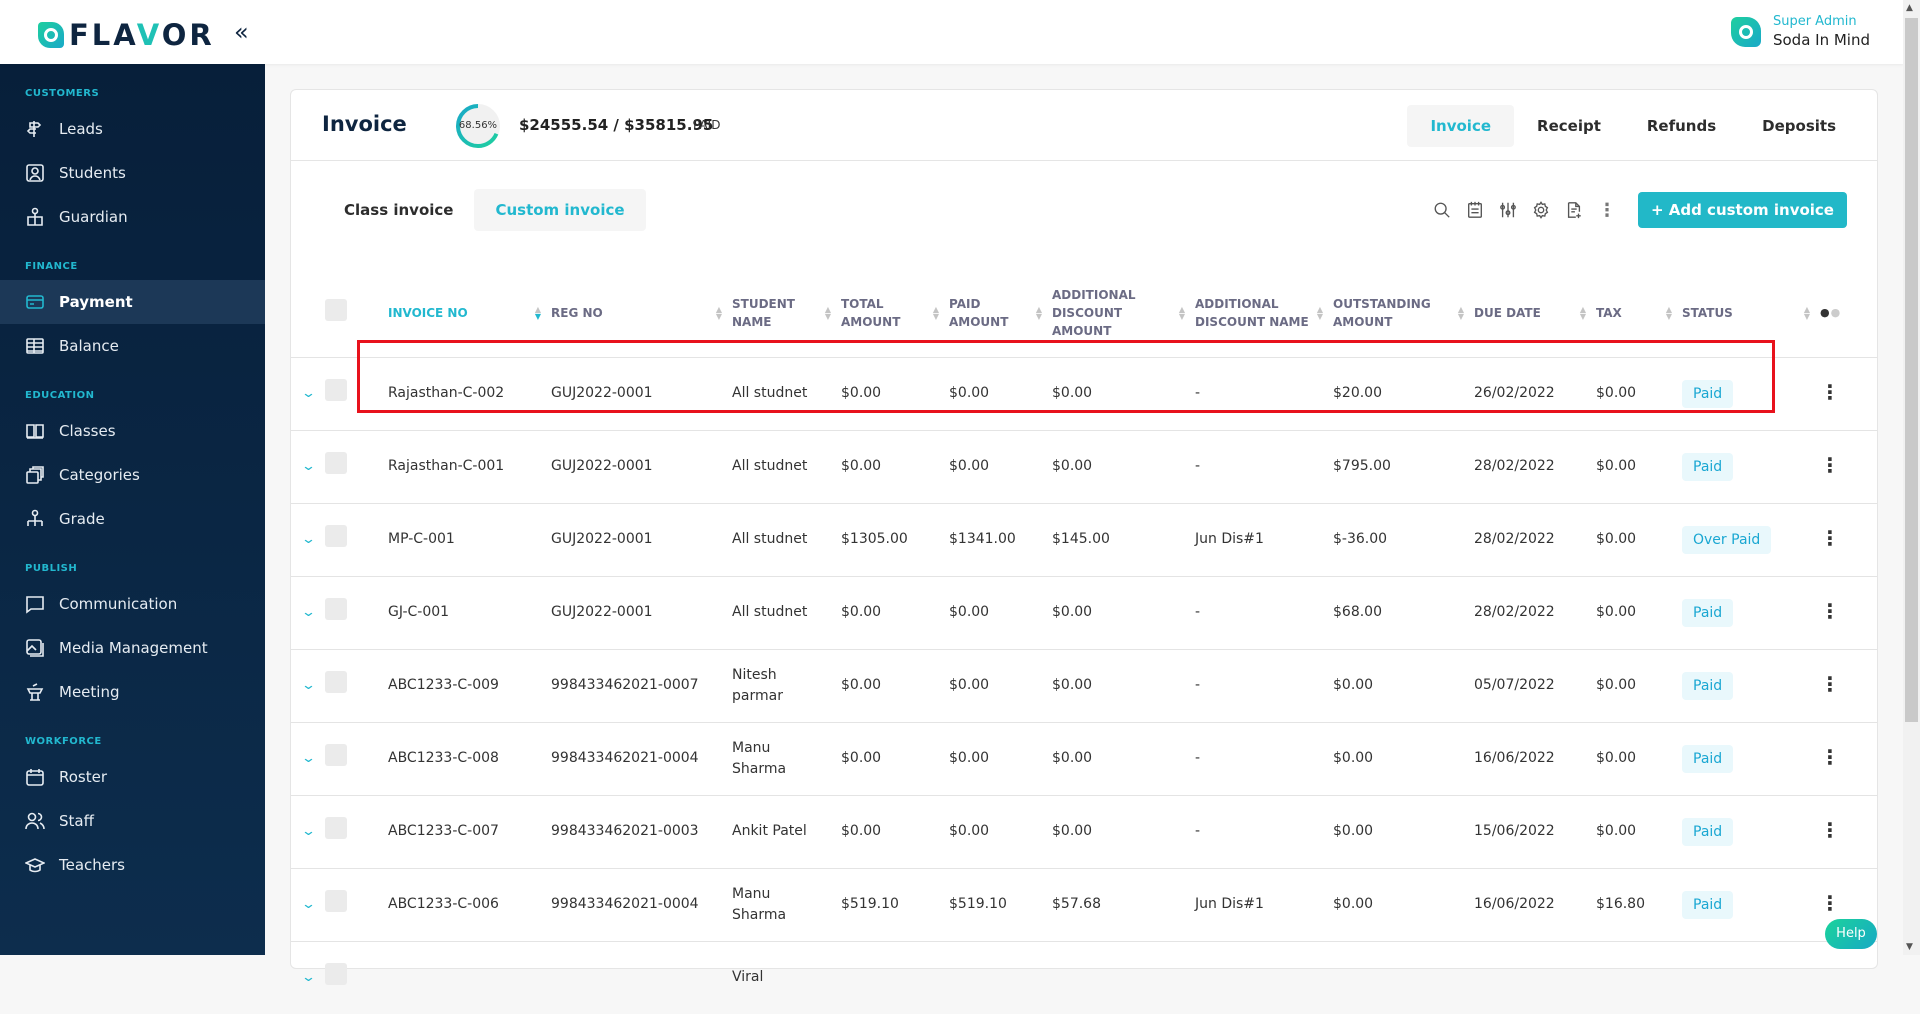 Image resolution: width=1920 pixels, height=1014 pixels. I want to click on double-chevron-left-icon: «, so click(241, 32).